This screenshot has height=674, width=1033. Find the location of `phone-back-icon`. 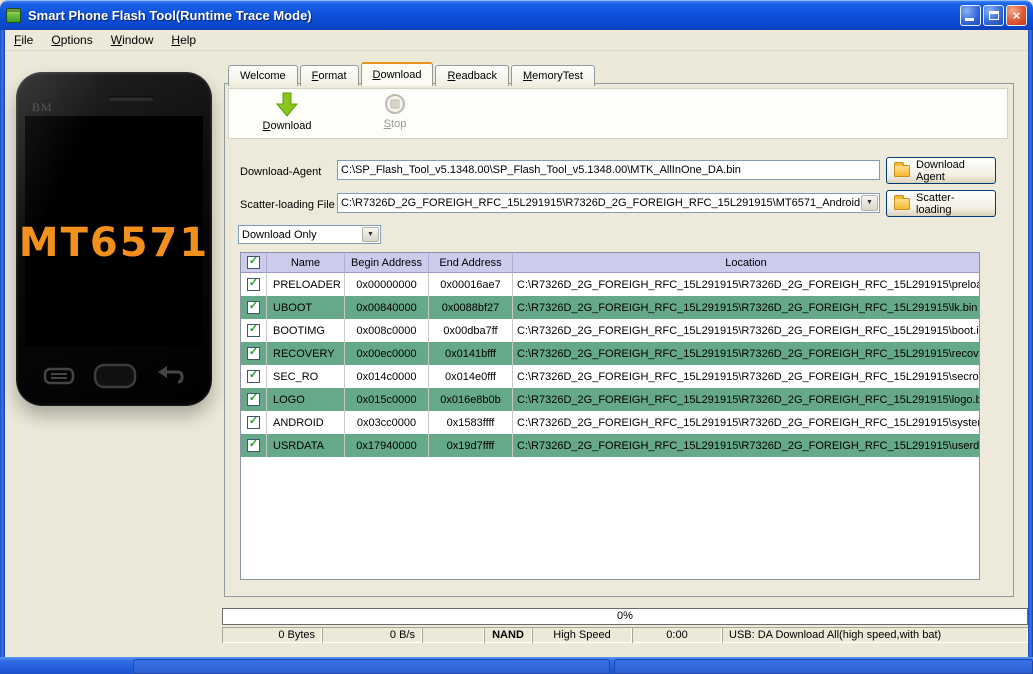

phone-back-icon is located at coordinates (171, 375).